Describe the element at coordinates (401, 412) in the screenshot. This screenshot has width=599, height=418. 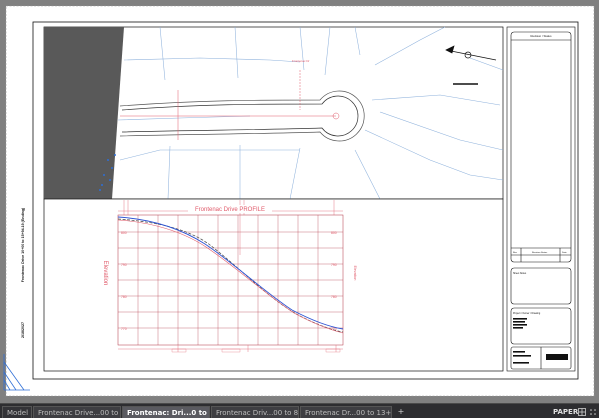
I see `add-layout-button: +` at that location.